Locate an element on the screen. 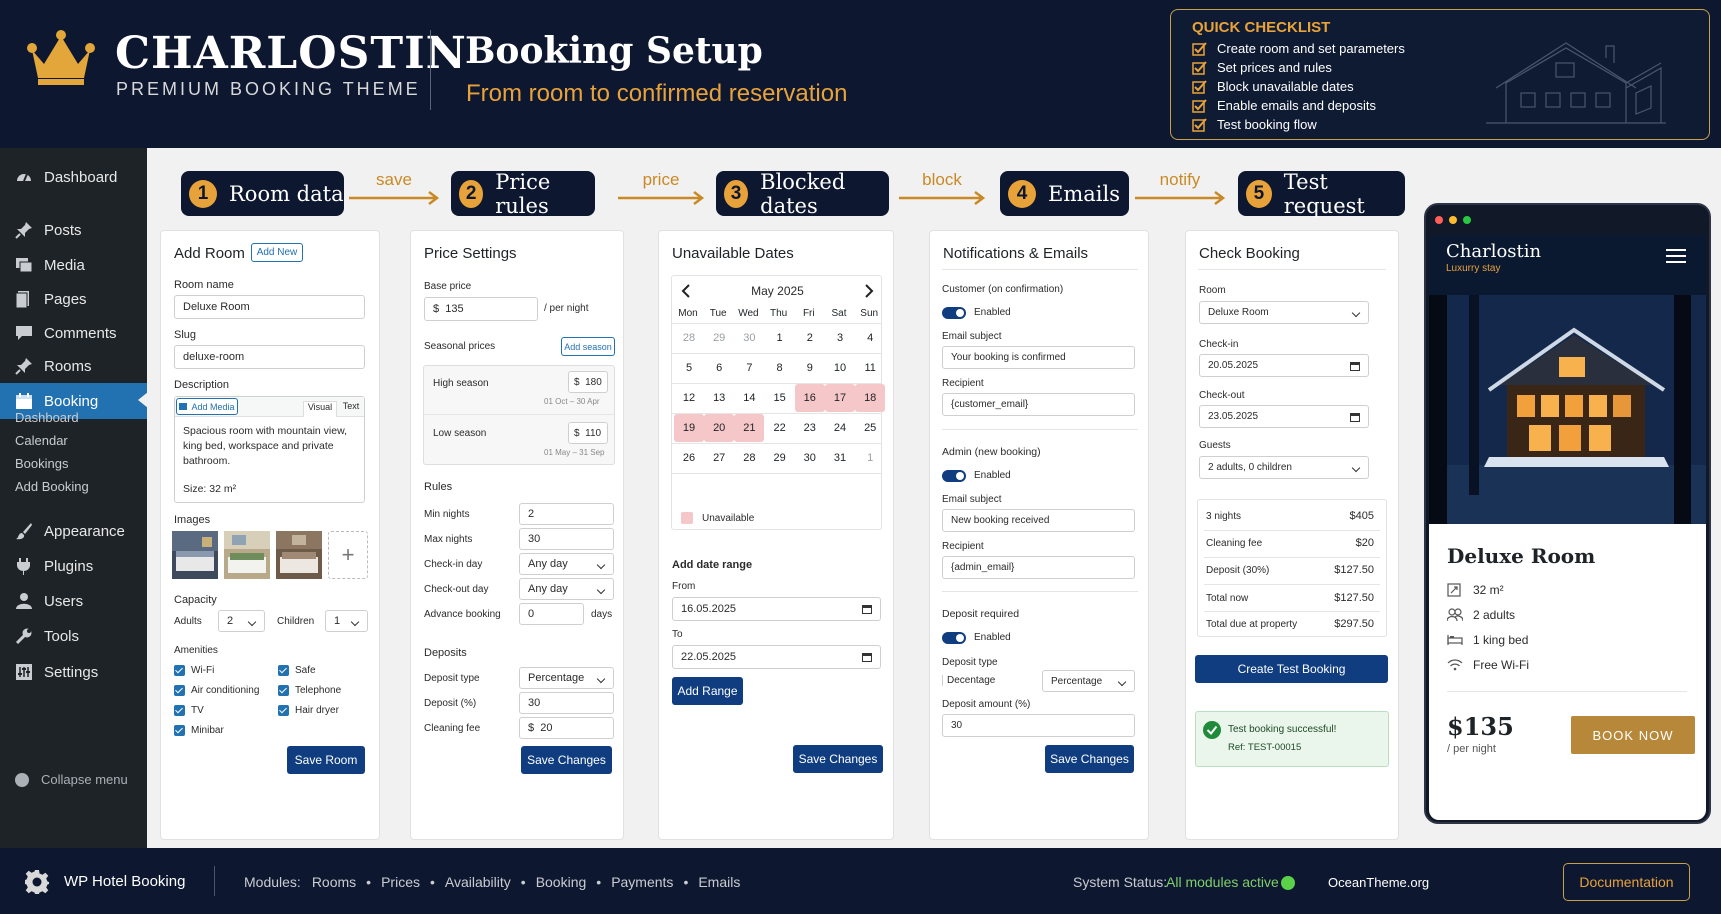 This screenshot has width=1721, height=914. sidebar-item-media: Media is located at coordinates (73, 265).